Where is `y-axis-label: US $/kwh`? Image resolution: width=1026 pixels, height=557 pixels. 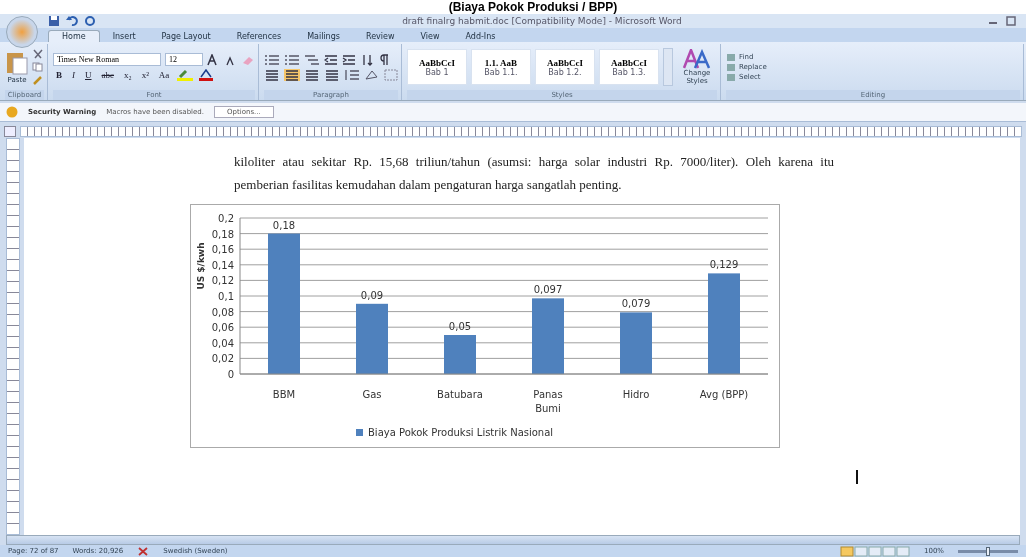 y-axis-label: US $/kwh is located at coordinates (201, 266).